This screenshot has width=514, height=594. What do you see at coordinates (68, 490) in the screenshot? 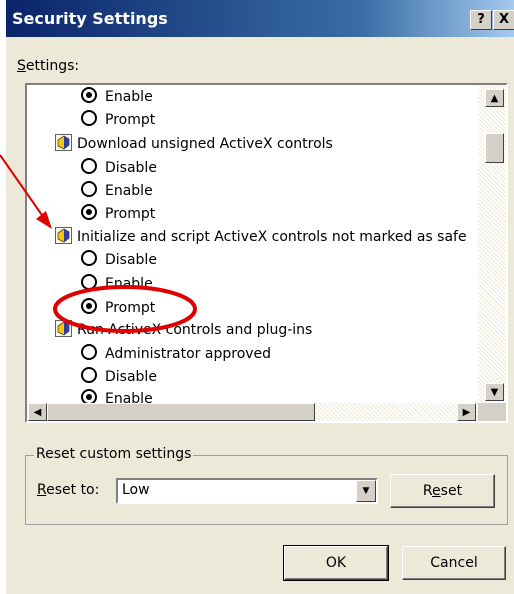
I see `reset-to-label: Reset to:` at bounding box center [68, 490].